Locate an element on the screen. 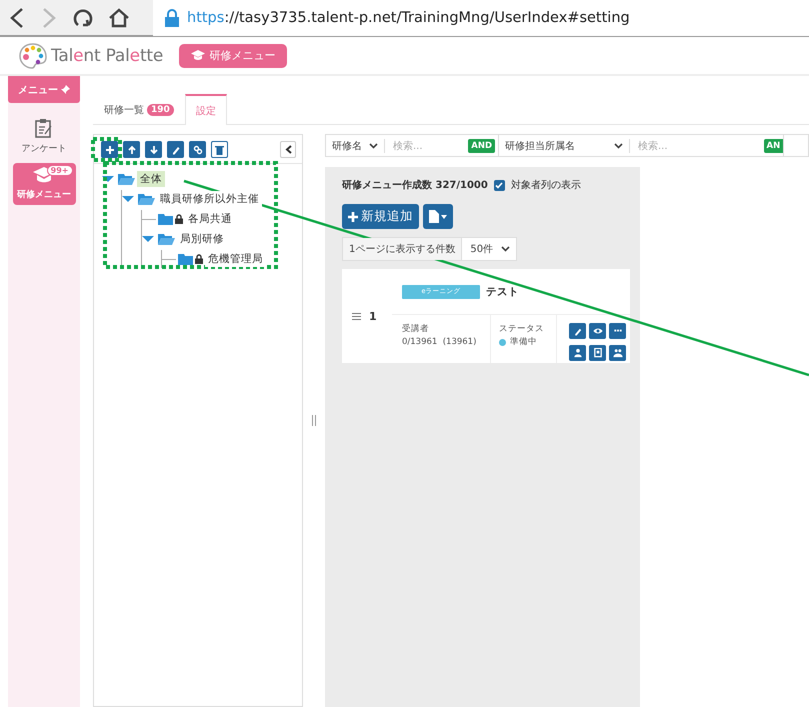 The width and height of the screenshot is (809, 707). group-icon is located at coordinates (617, 353).